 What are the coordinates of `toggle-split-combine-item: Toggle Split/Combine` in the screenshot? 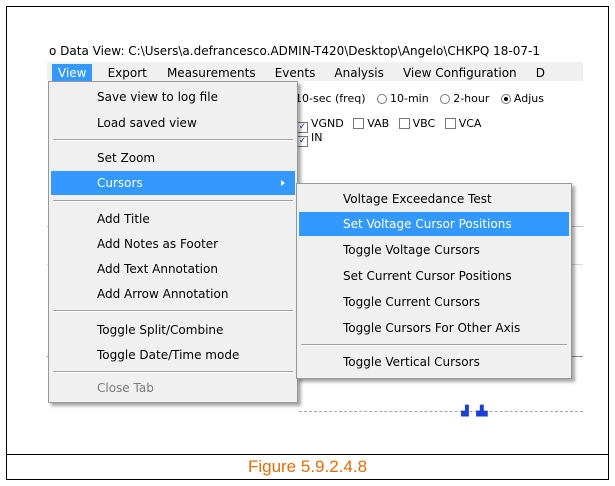 It's located at (173, 330).